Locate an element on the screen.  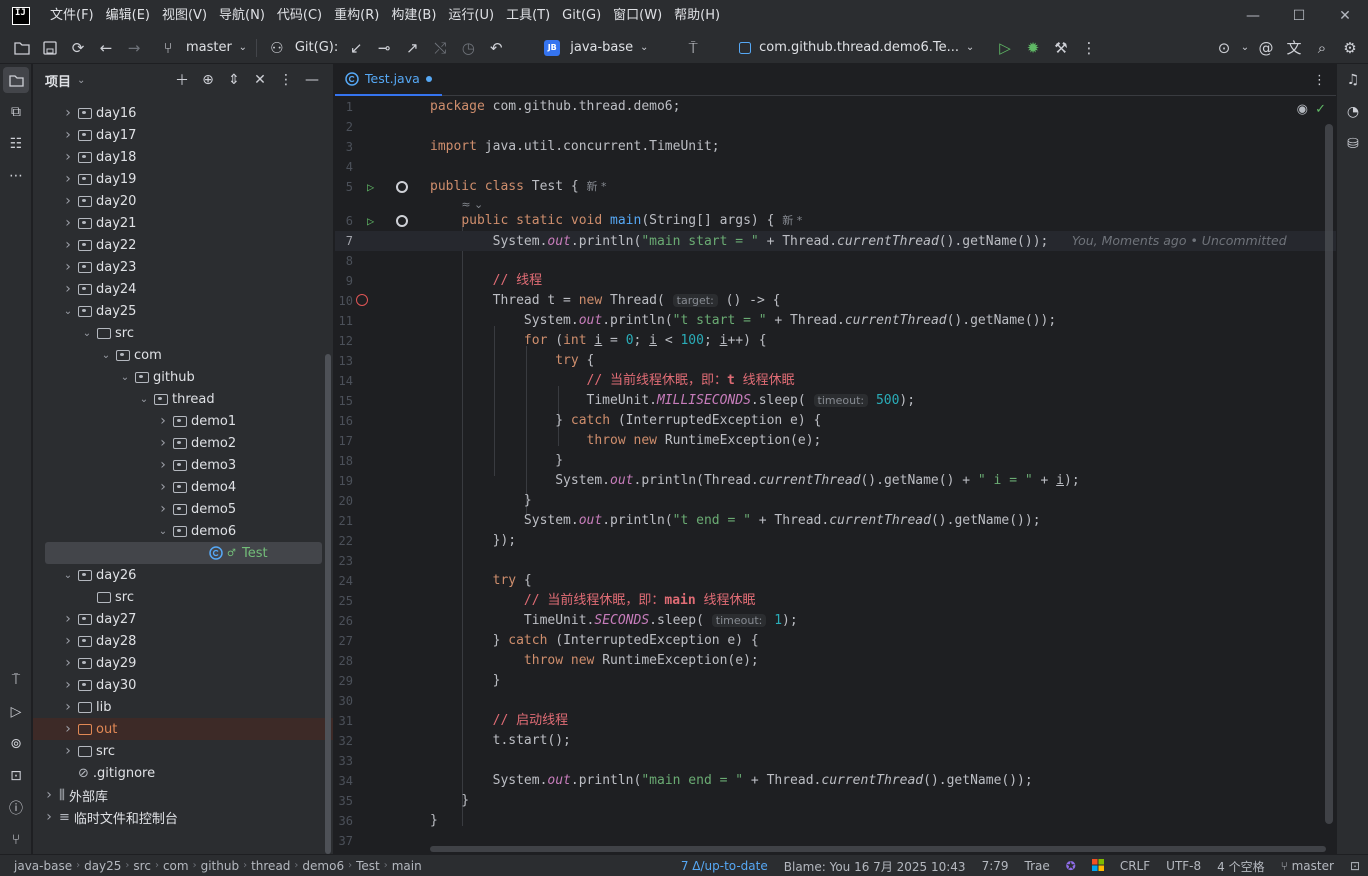
line-number: 3 is located at coordinates (344, 147).